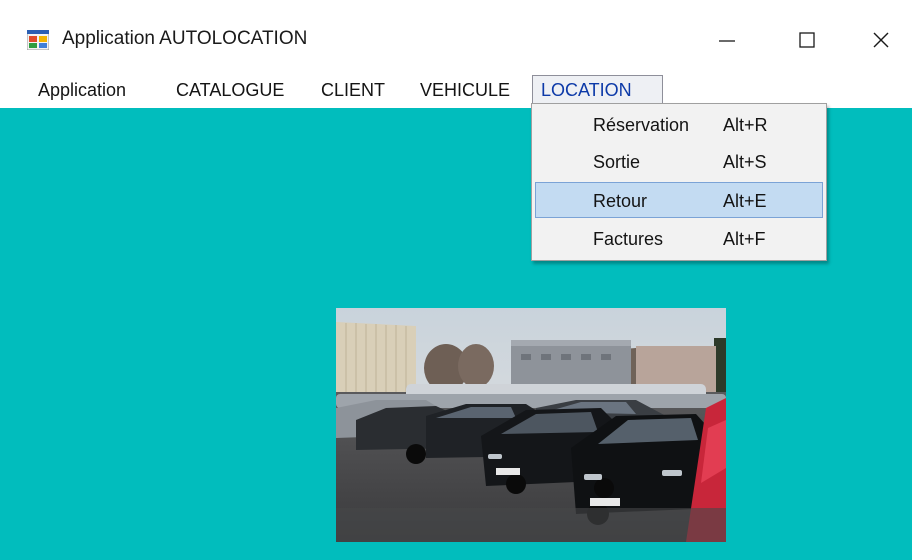 The width and height of the screenshot is (912, 560). I want to click on close-button, so click(881, 40).